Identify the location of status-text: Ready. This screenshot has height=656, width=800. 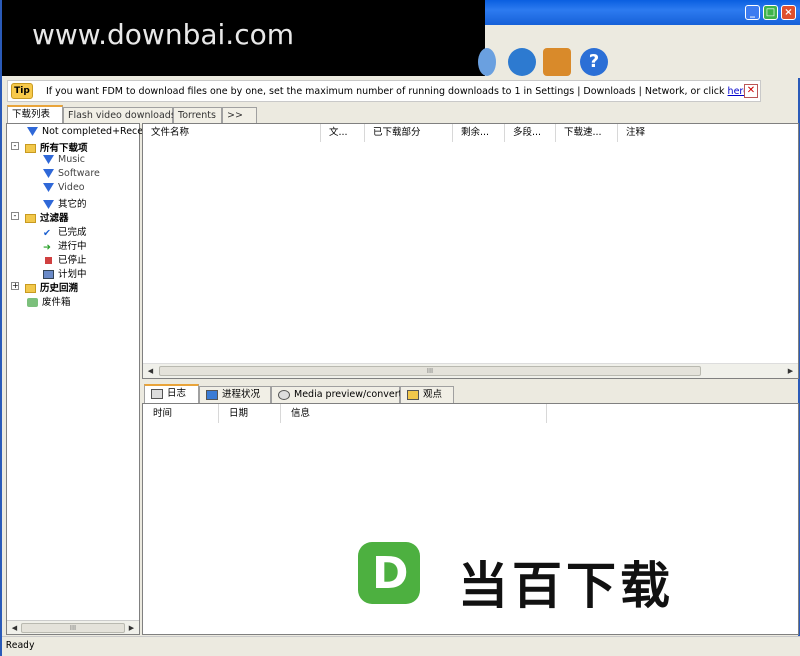
(20, 645).